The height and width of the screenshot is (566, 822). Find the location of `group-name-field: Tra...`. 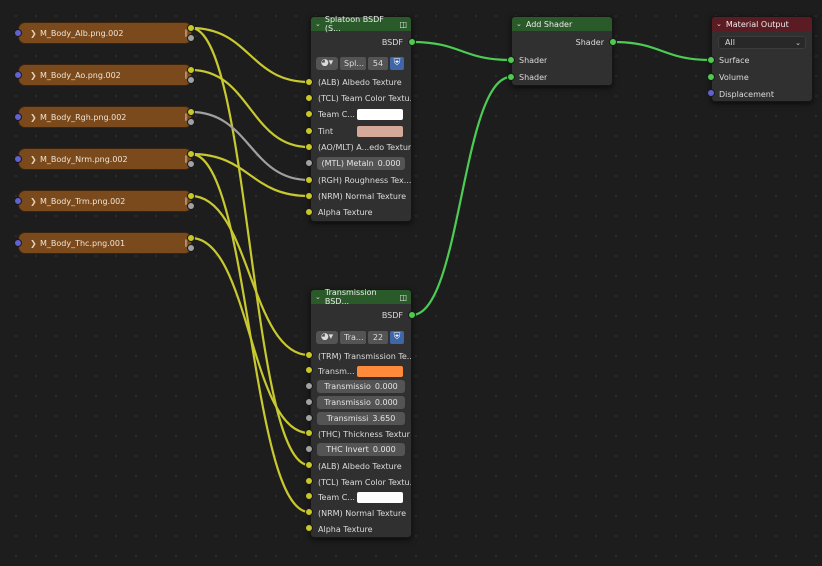

group-name-field: Tra... is located at coordinates (353, 337).